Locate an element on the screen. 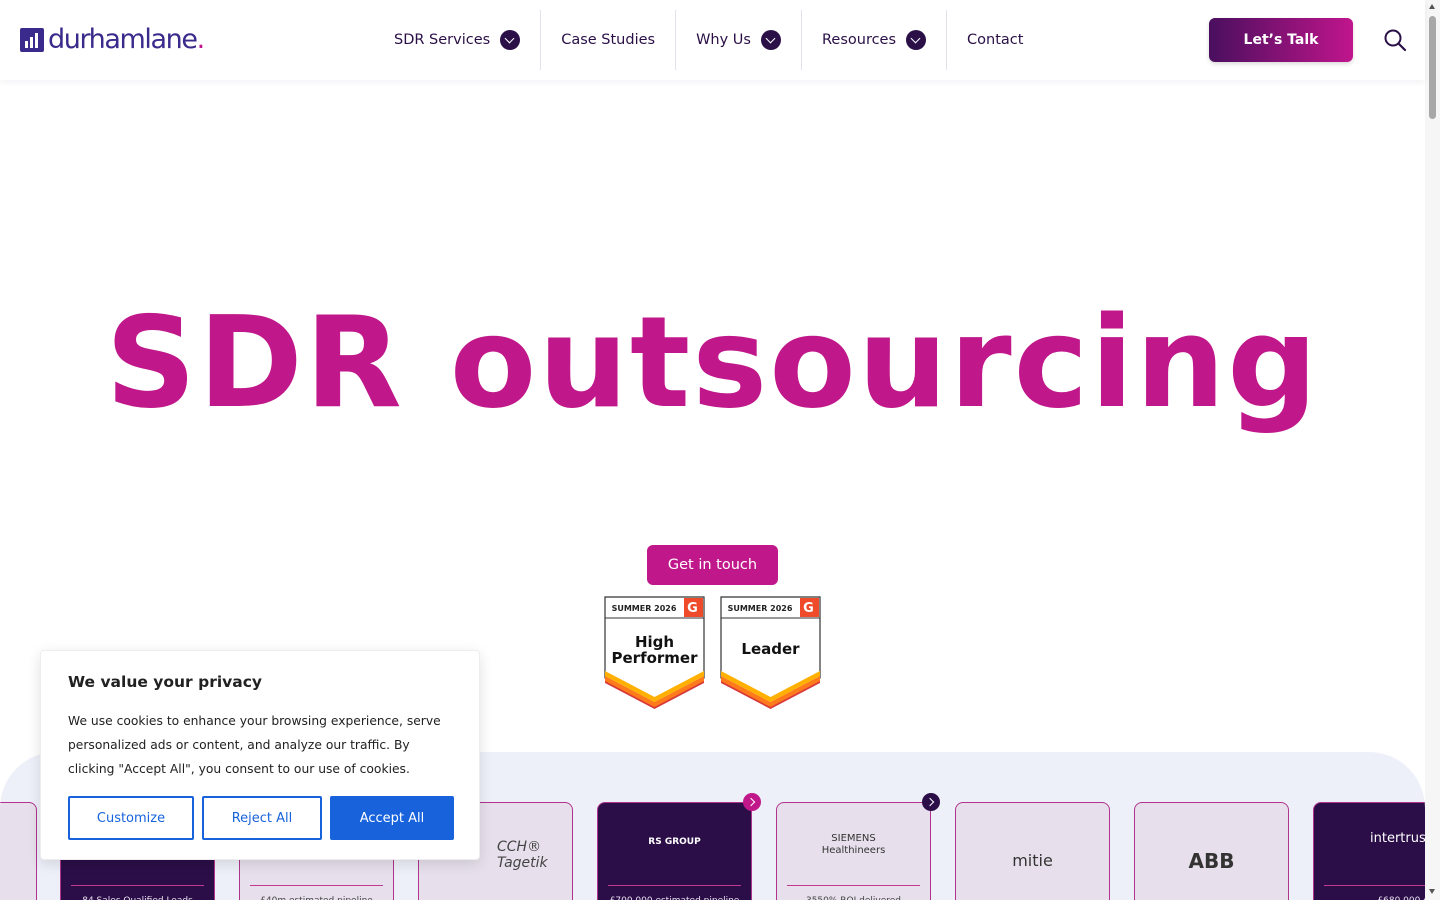  g2-badge-leader: G SUMMER 2026 Leader is located at coordinates (770, 652).